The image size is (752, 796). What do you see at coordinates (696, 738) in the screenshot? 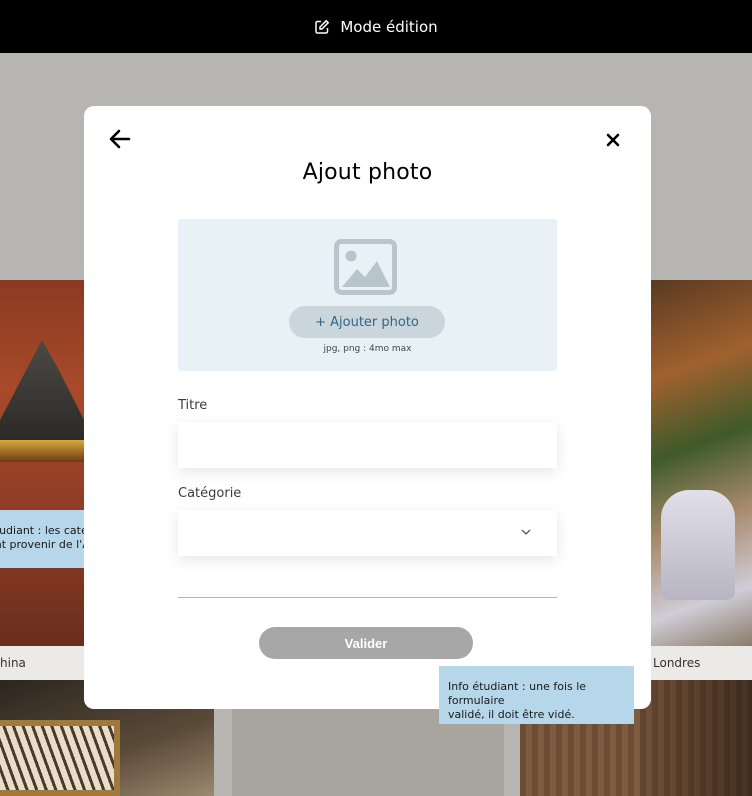
I see `shadow-overlay` at bounding box center [696, 738].